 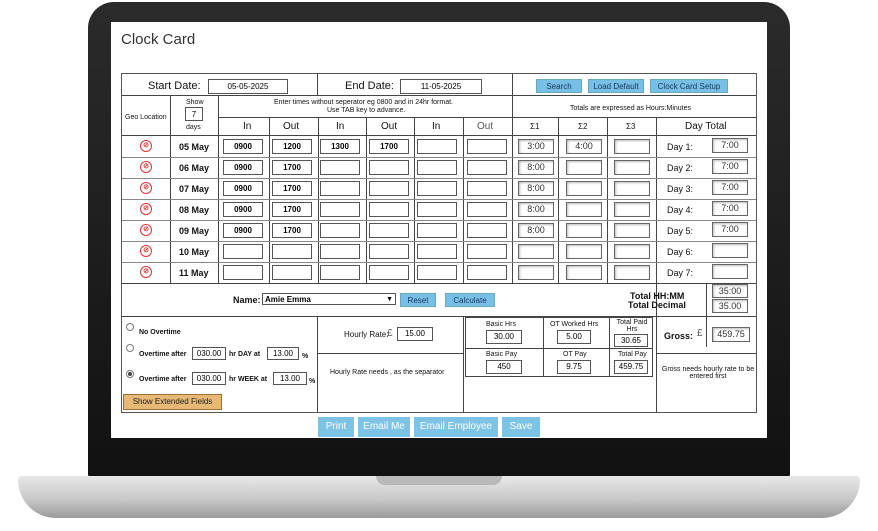 What do you see at coordinates (559, 86) in the screenshot?
I see `search-button: Search` at bounding box center [559, 86].